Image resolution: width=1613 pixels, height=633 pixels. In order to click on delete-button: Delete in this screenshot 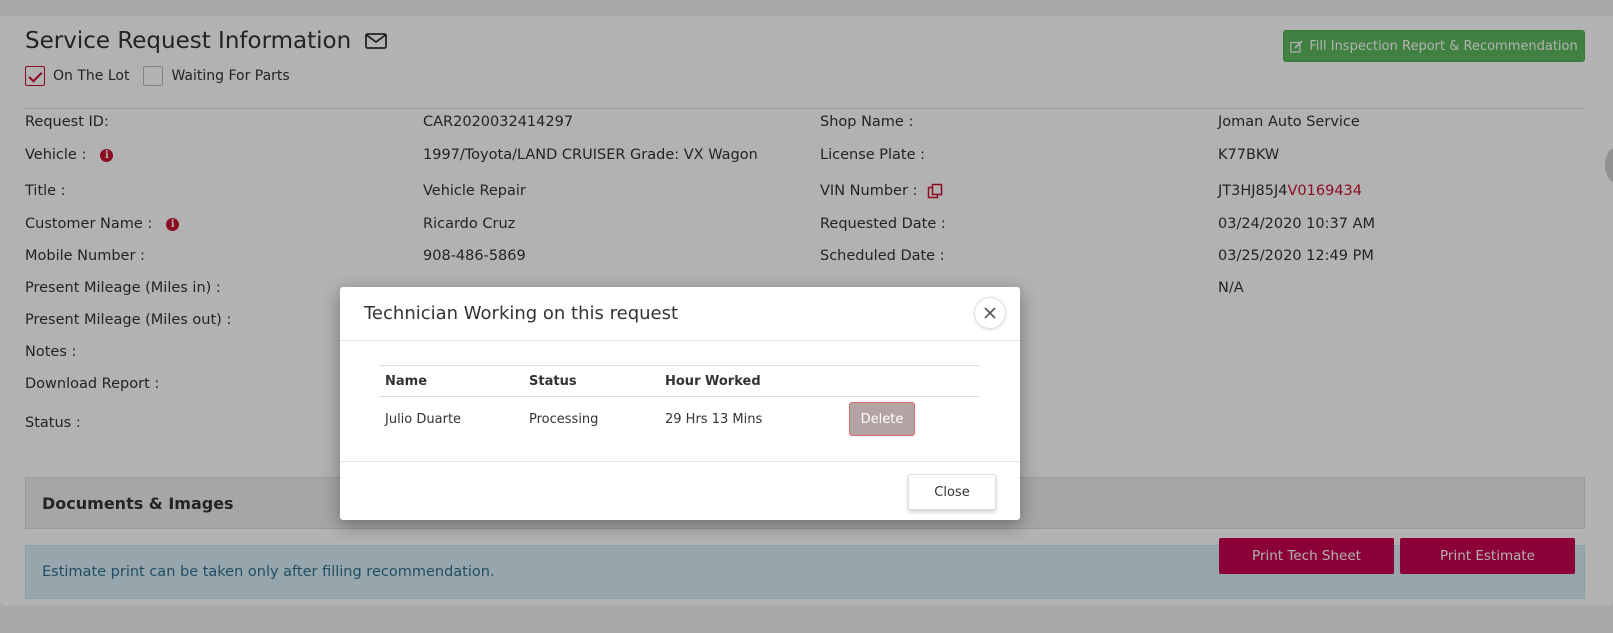, I will do `click(882, 419)`.